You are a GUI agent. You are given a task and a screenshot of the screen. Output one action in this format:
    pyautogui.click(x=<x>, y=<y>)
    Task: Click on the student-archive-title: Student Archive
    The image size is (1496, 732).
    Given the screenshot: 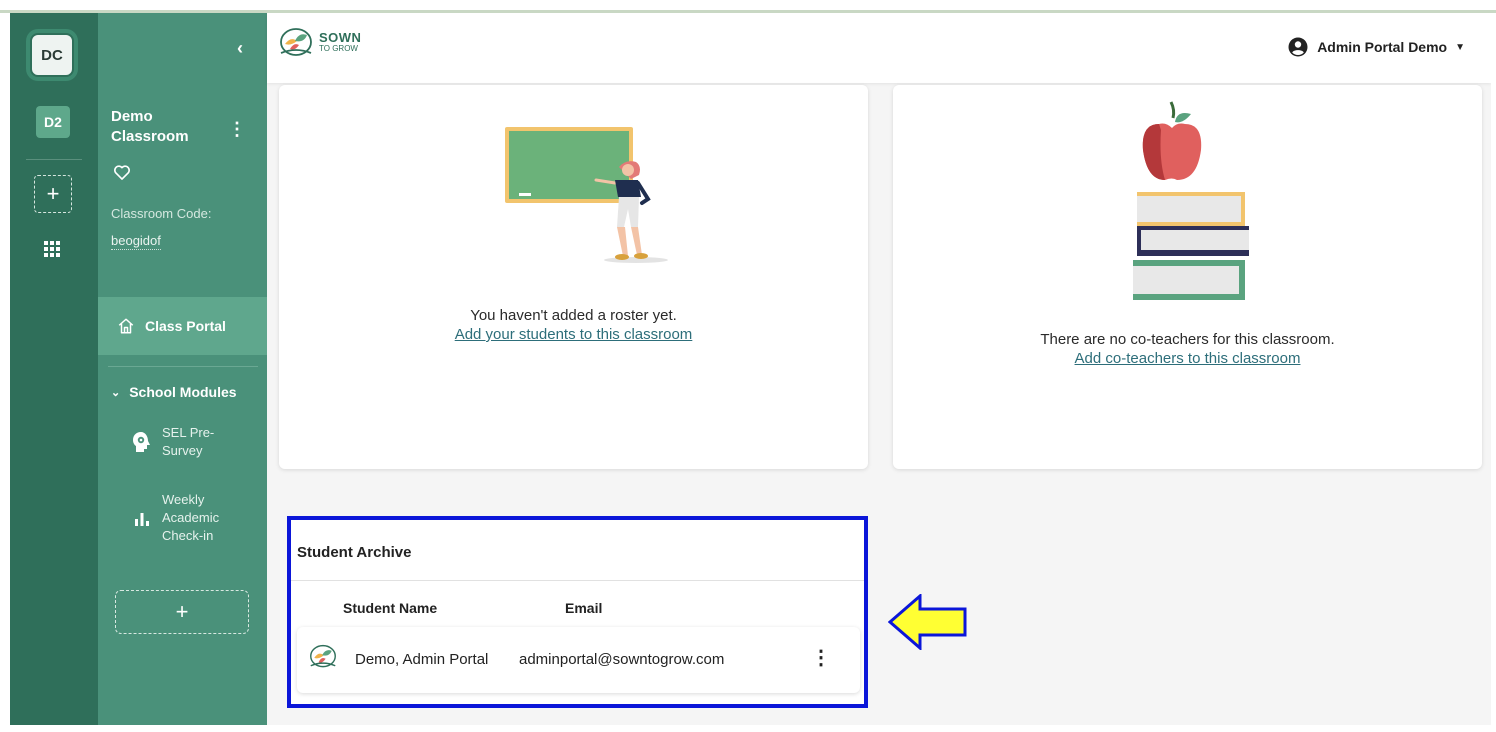 What is the action you would take?
    pyautogui.click(x=354, y=552)
    